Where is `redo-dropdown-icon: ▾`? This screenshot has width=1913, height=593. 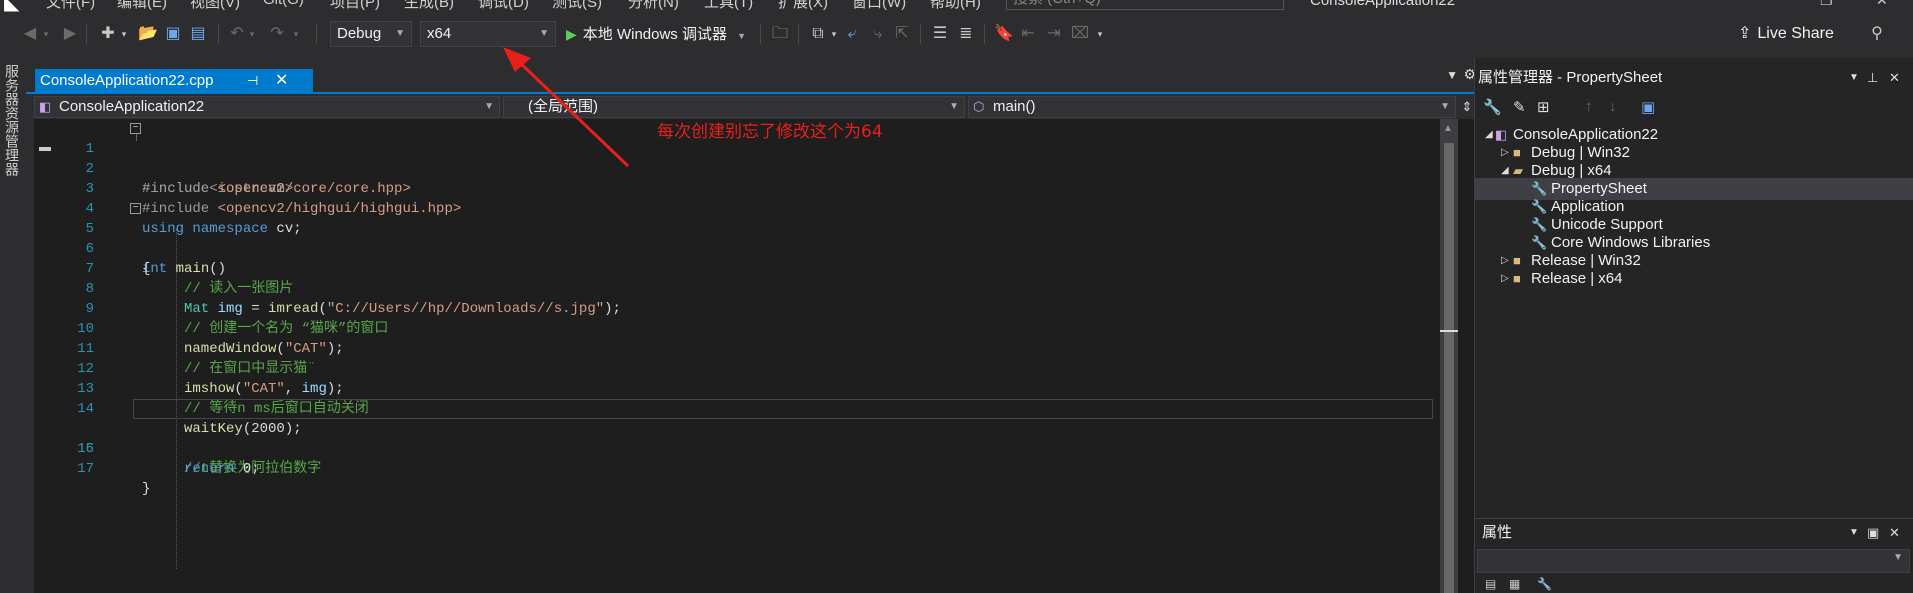 redo-dropdown-icon: ▾ is located at coordinates (296, 34).